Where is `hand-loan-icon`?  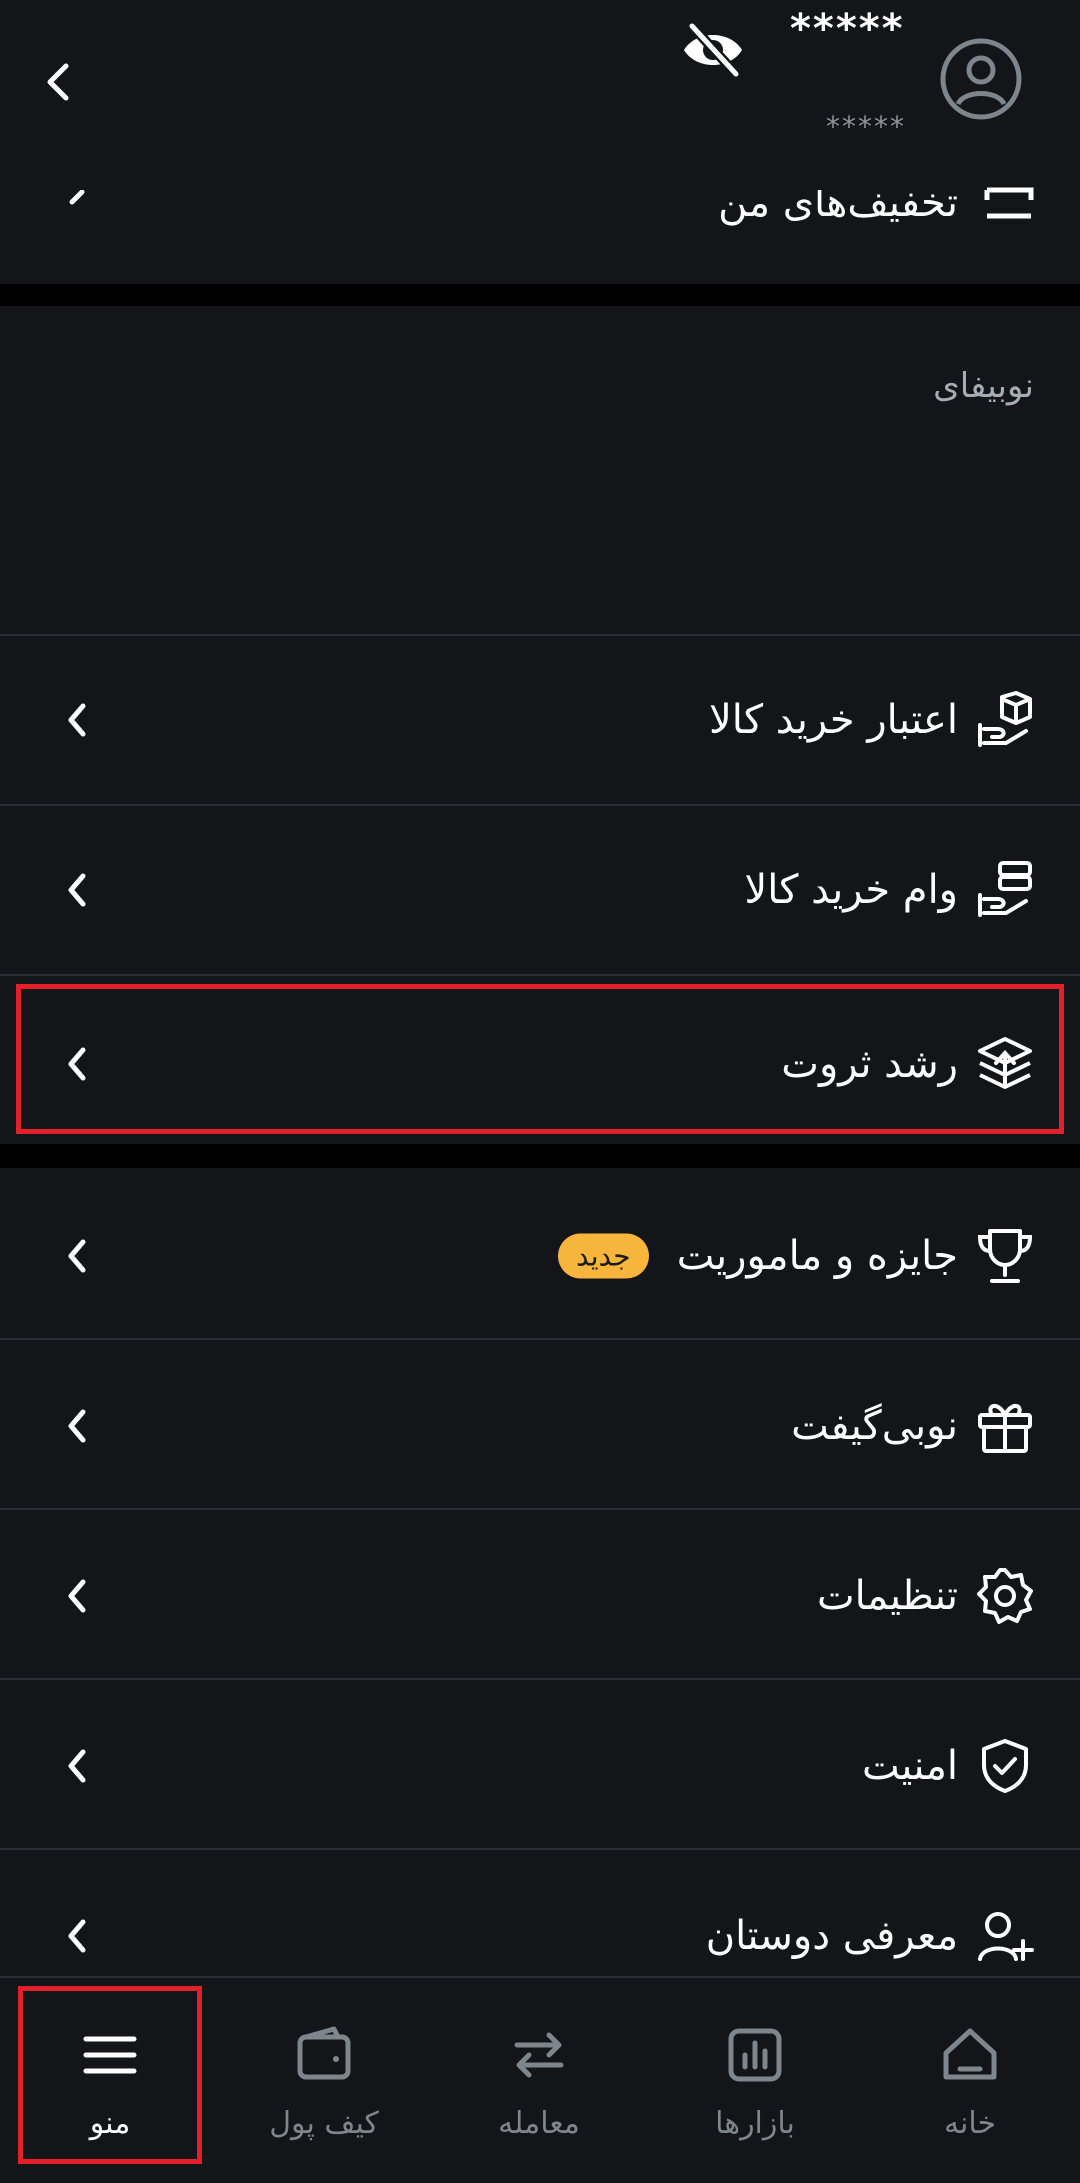
hand-loan-icon is located at coordinates (1005, 889).